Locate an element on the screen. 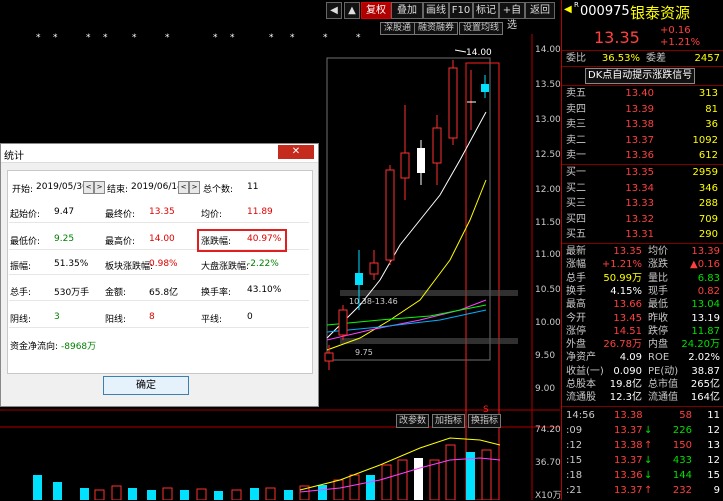  order-level-label: 卖五 is located at coordinates (576, 93).